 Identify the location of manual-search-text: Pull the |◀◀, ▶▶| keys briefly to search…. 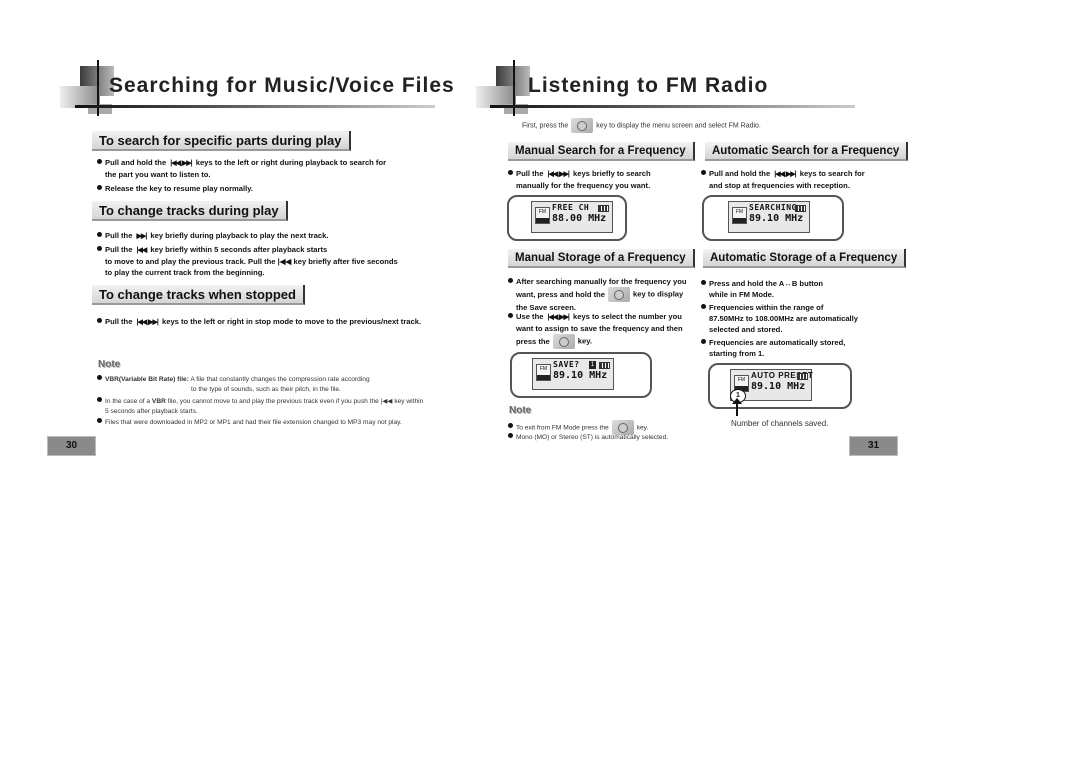
(603, 179).